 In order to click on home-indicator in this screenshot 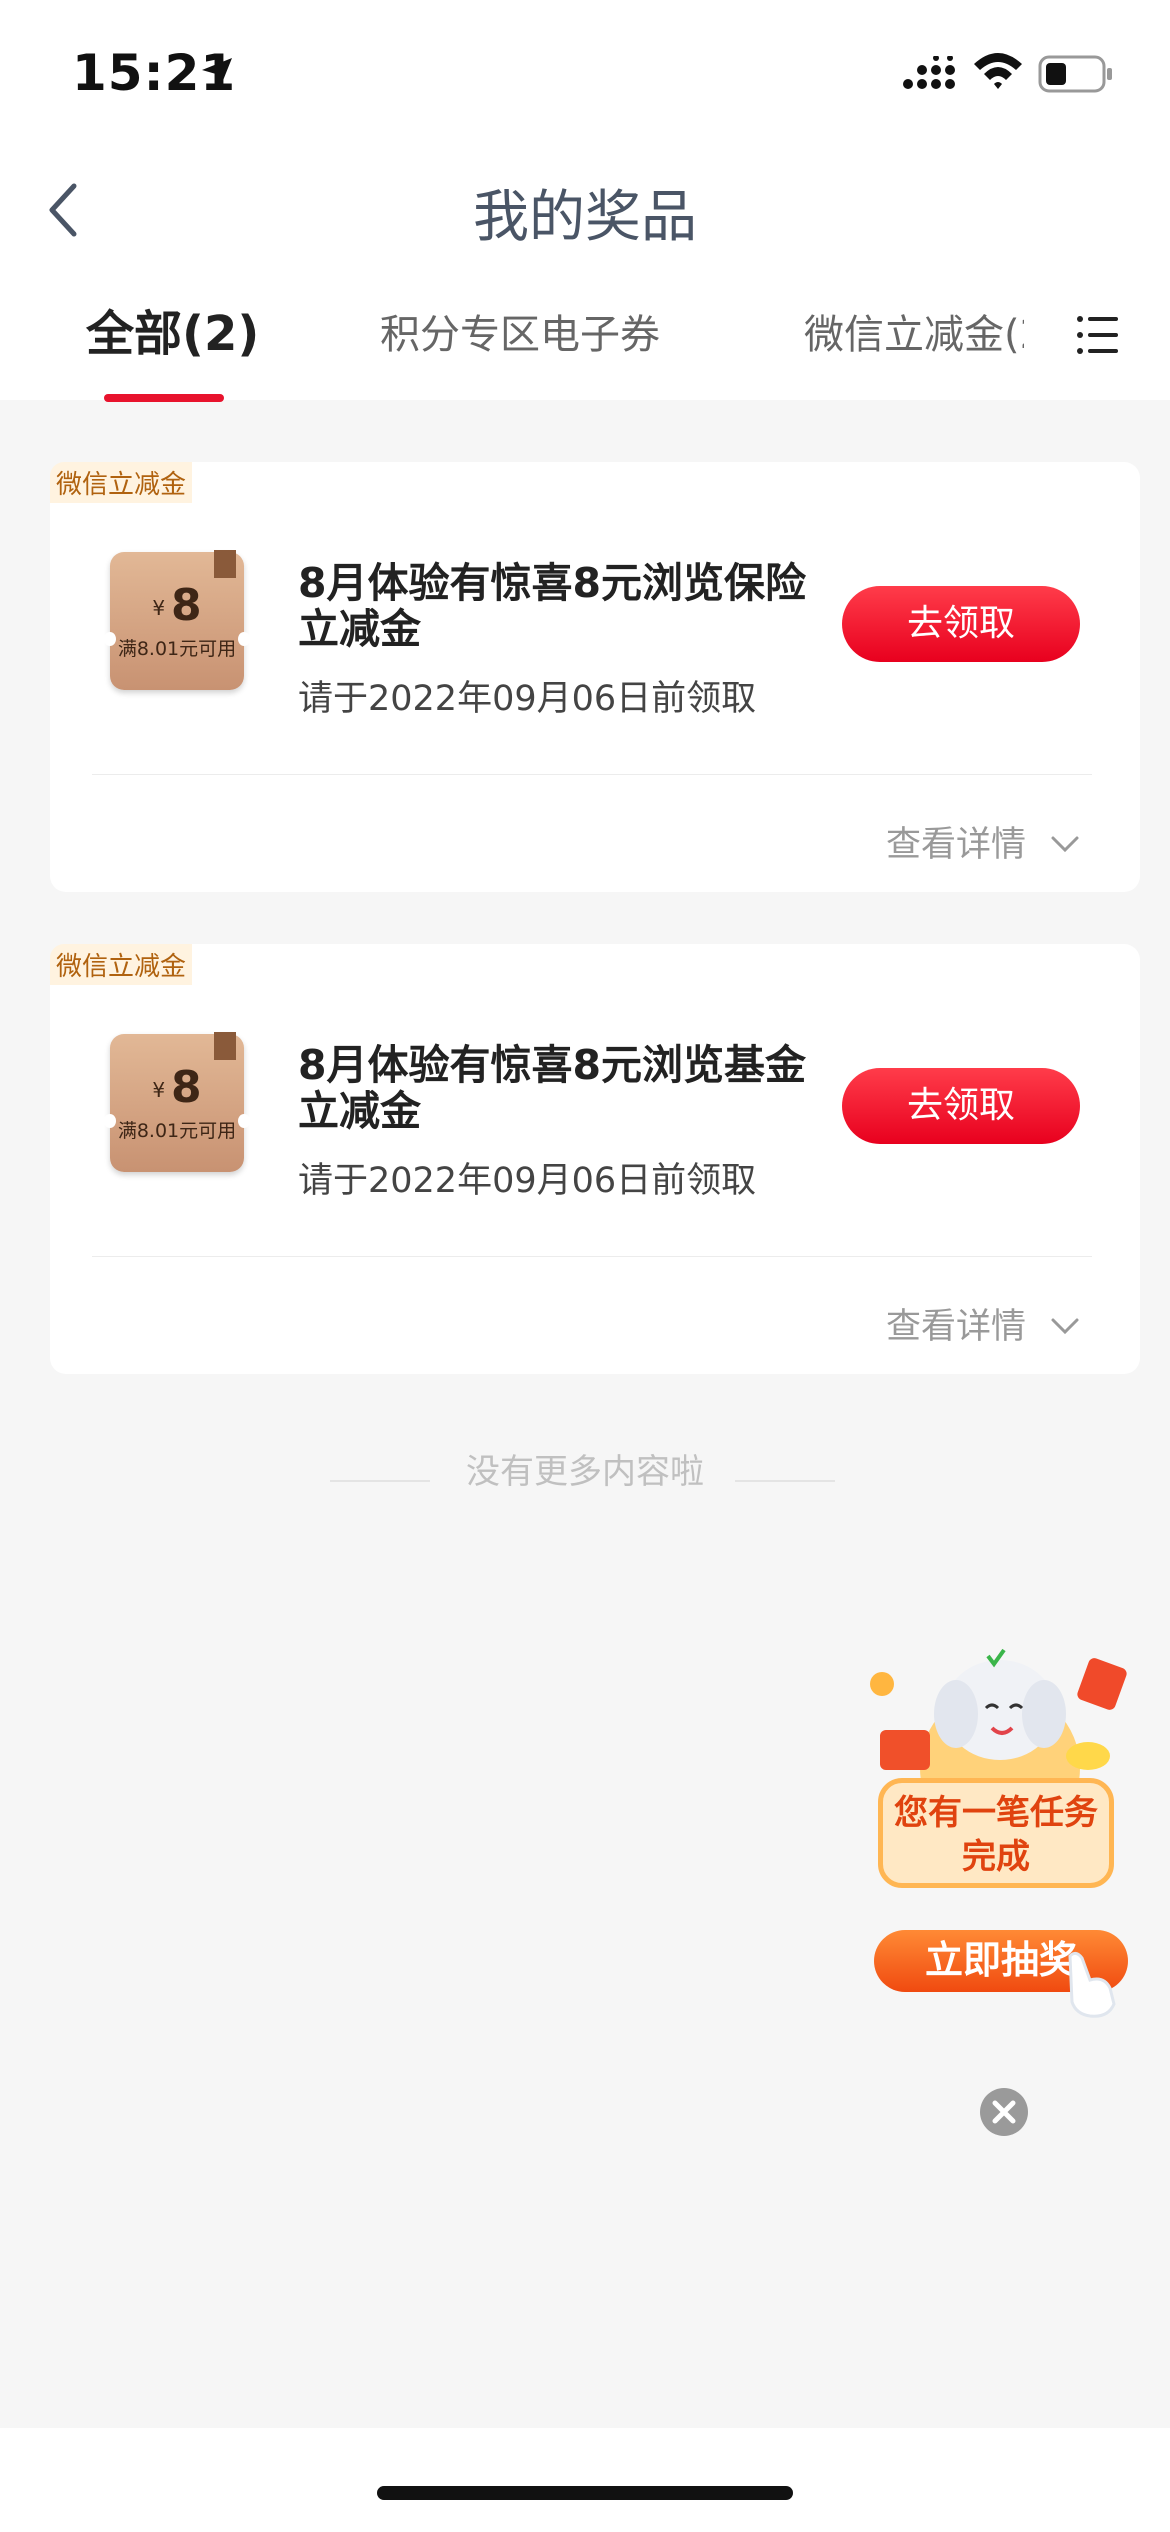, I will do `click(585, 2493)`.